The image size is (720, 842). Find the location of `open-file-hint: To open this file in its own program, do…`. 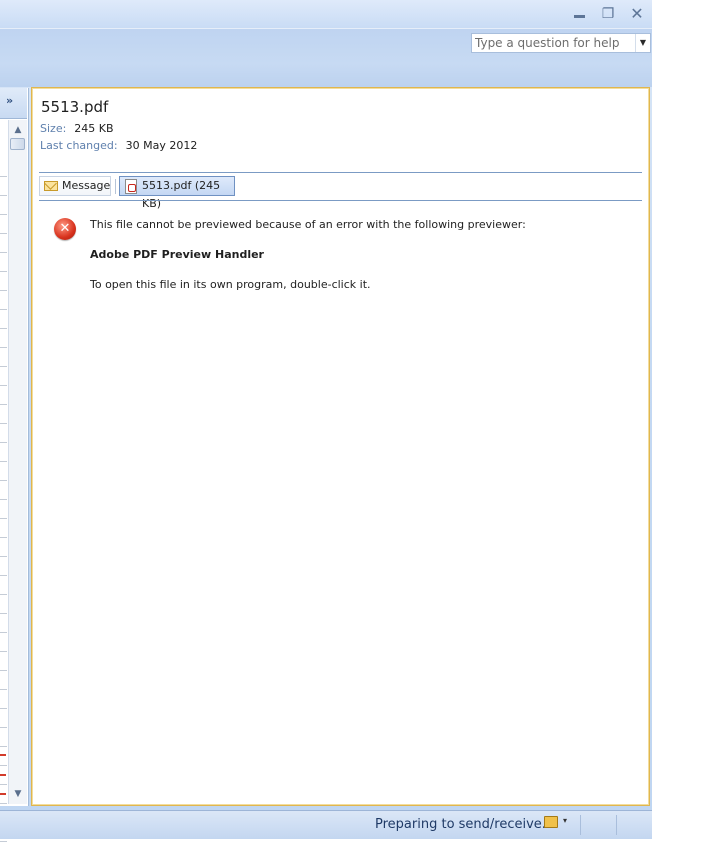

open-file-hint: To open this file in its own program, do… is located at coordinates (230, 284).